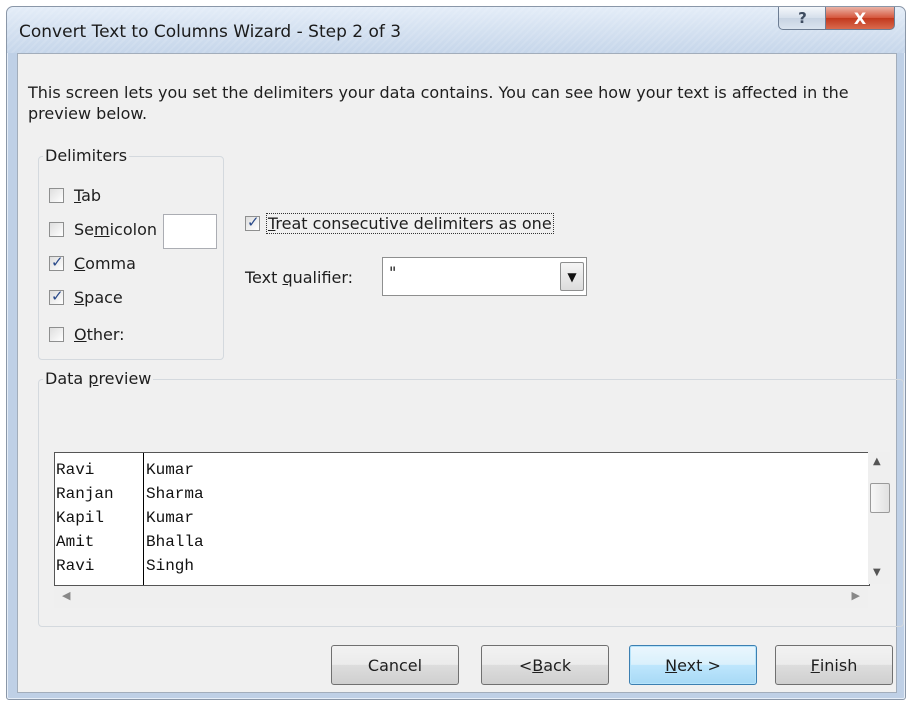 The image size is (906, 703). Describe the element at coordinates (693, 665) in the screenshot. I see `next-button: Next >` at that location.